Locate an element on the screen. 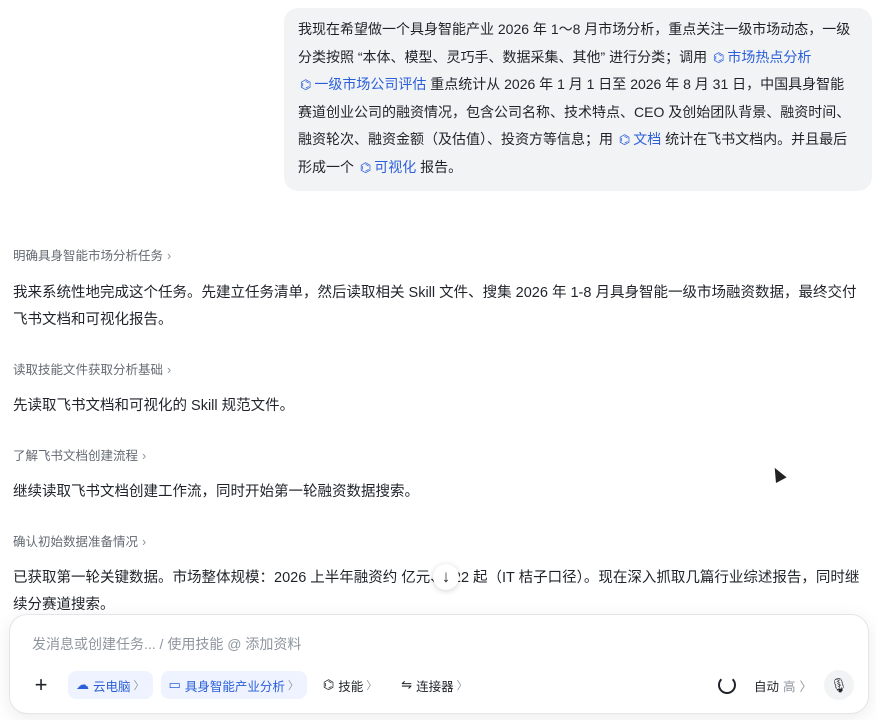 The width and height of the screenshot is (876, 720). skill-link-visualize: ⌬ 可视化 is located at coordinates (387, 167).